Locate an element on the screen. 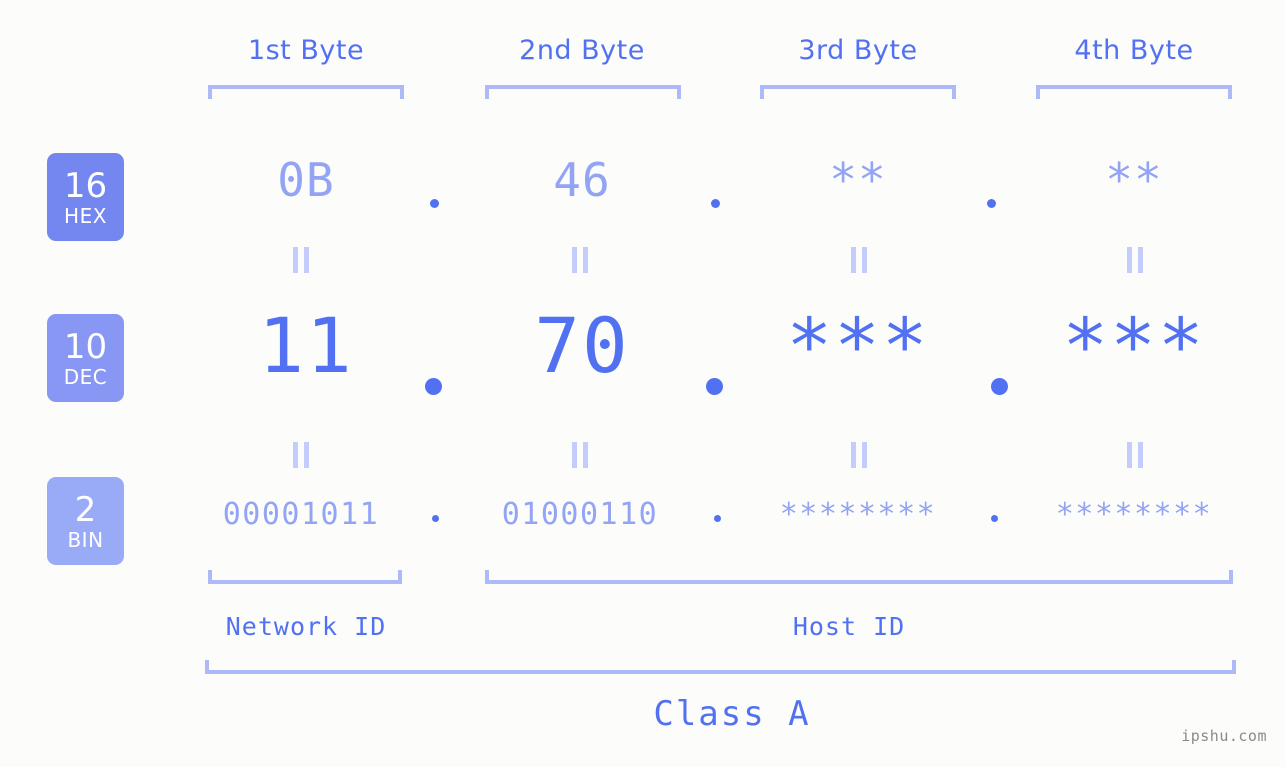 This screenshot has width=1285, height=767. hex-value-byte-3: ** is located at coordinates (858, 180).